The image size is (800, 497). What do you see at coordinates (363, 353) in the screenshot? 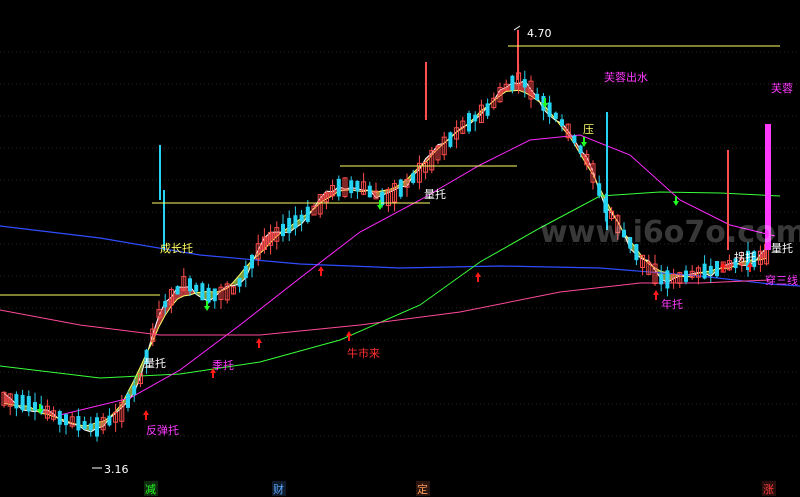
I see `signal-label-bull: 牛市来` at bounding box center [363, 353].